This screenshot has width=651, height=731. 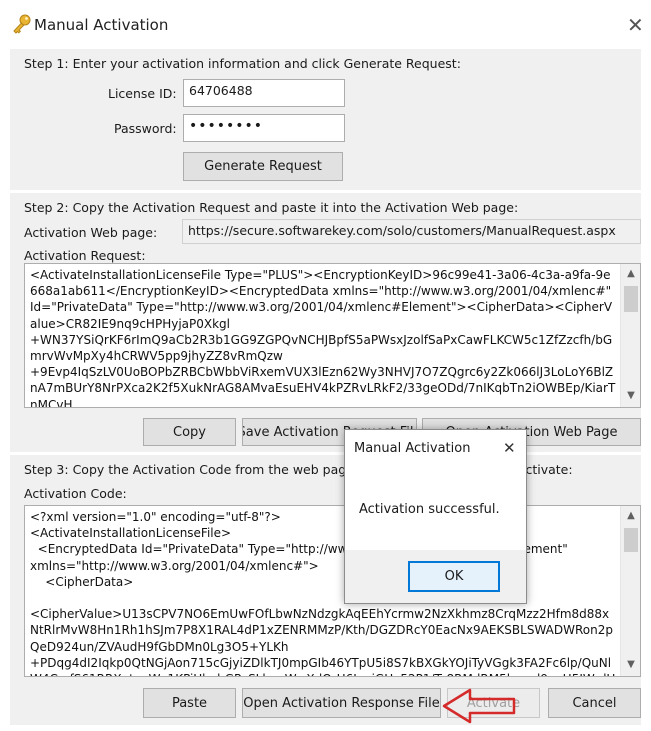 What do you see at coordinates (264, 93) in the screenshot?
I see `license-id-input: 64706488` at bounding box center [264, 93].